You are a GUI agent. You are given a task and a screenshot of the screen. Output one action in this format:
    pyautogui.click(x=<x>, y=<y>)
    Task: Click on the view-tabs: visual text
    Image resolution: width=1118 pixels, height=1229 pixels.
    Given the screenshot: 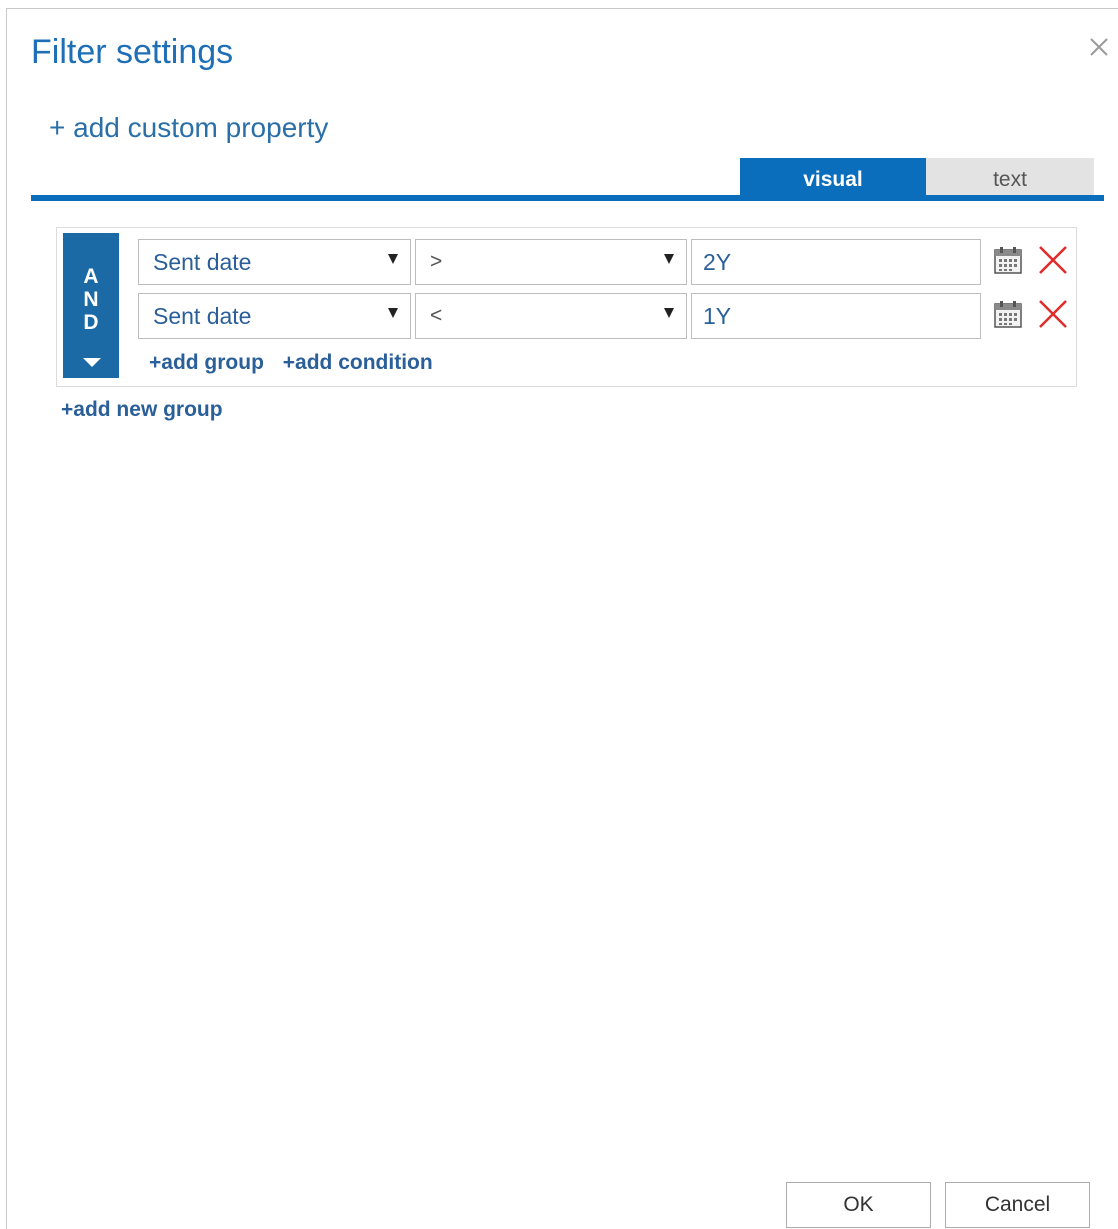 What is the action you would take?
    pyautogui.click(x=917, y=177)
    